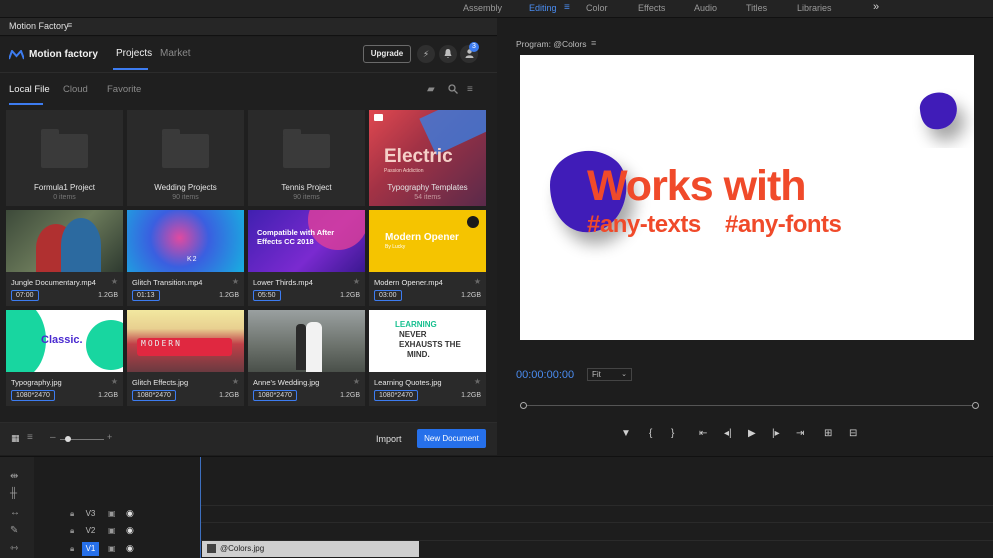  Describe the element at coordinates (609, 374) in the screenshot. I see `zoom-fit-select: Fit ⌄` at that location.